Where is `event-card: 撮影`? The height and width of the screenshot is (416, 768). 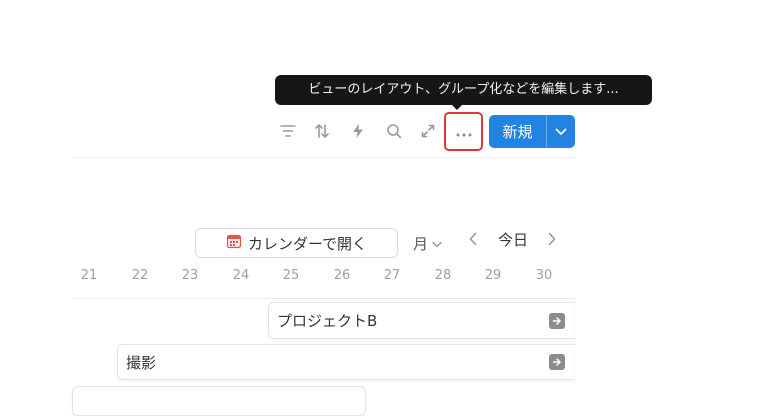
event-card: 撮影 is located at coordinates (346, 362).